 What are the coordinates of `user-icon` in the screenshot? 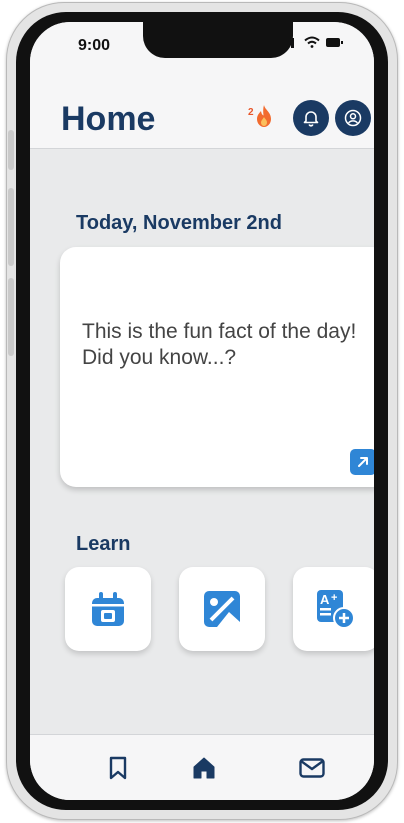 It's located at (353, 118).